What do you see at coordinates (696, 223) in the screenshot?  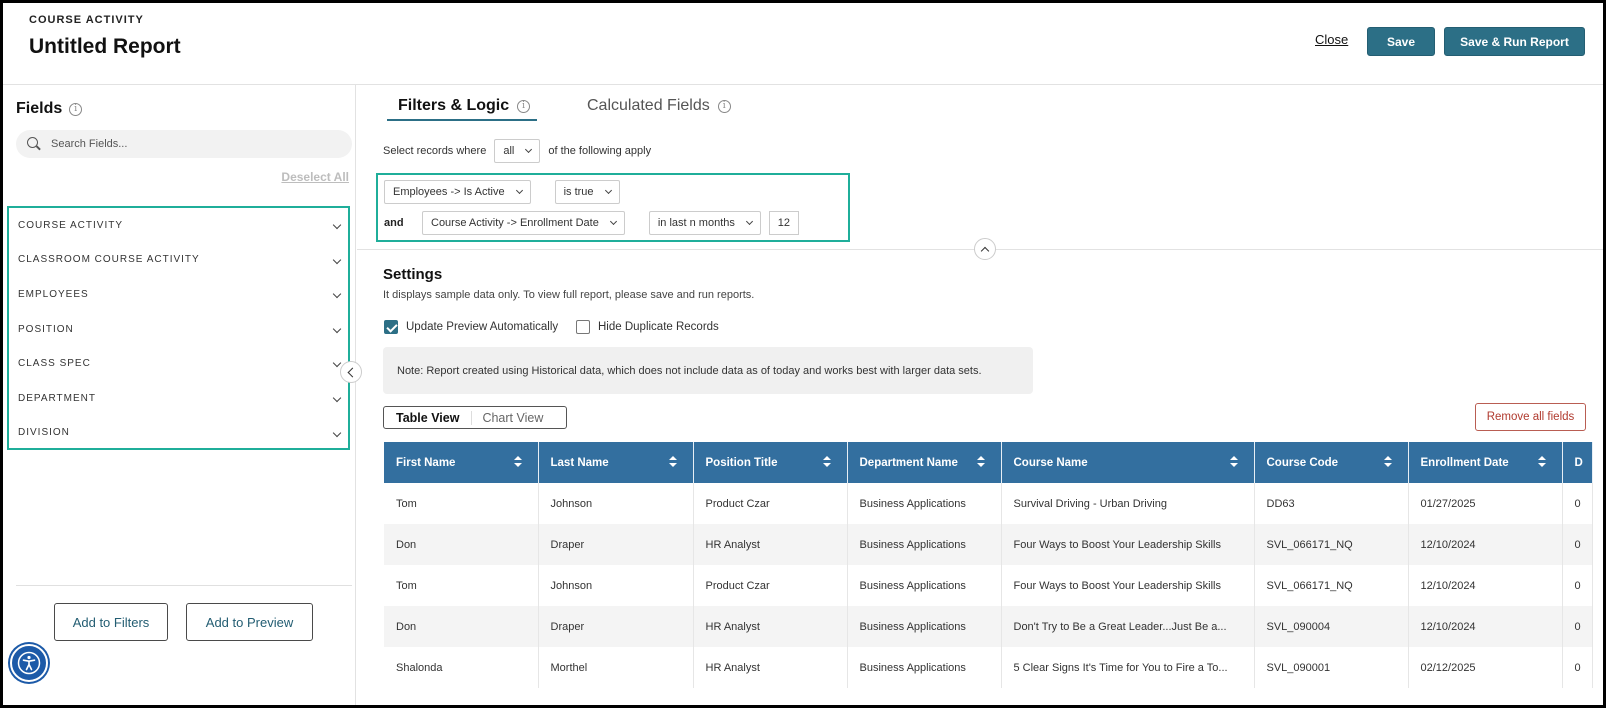 I see `filter-operator-value: in last n months` at bounding box center [696, 223].